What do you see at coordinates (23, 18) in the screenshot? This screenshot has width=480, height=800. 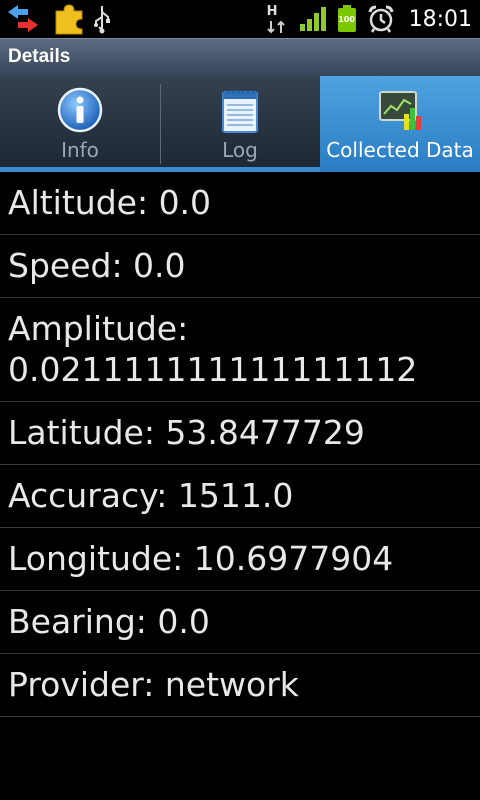 I see `transfer-arrows-icon` at bounding box center [23, 18].